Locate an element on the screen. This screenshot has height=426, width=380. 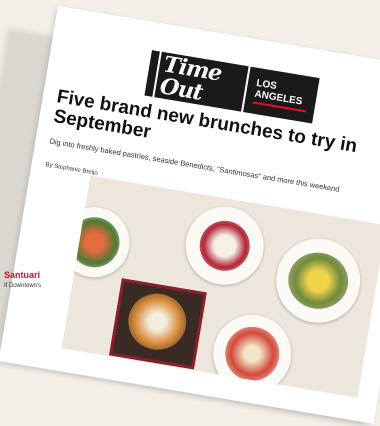
food-benedict is located at coordinates (318, 281).